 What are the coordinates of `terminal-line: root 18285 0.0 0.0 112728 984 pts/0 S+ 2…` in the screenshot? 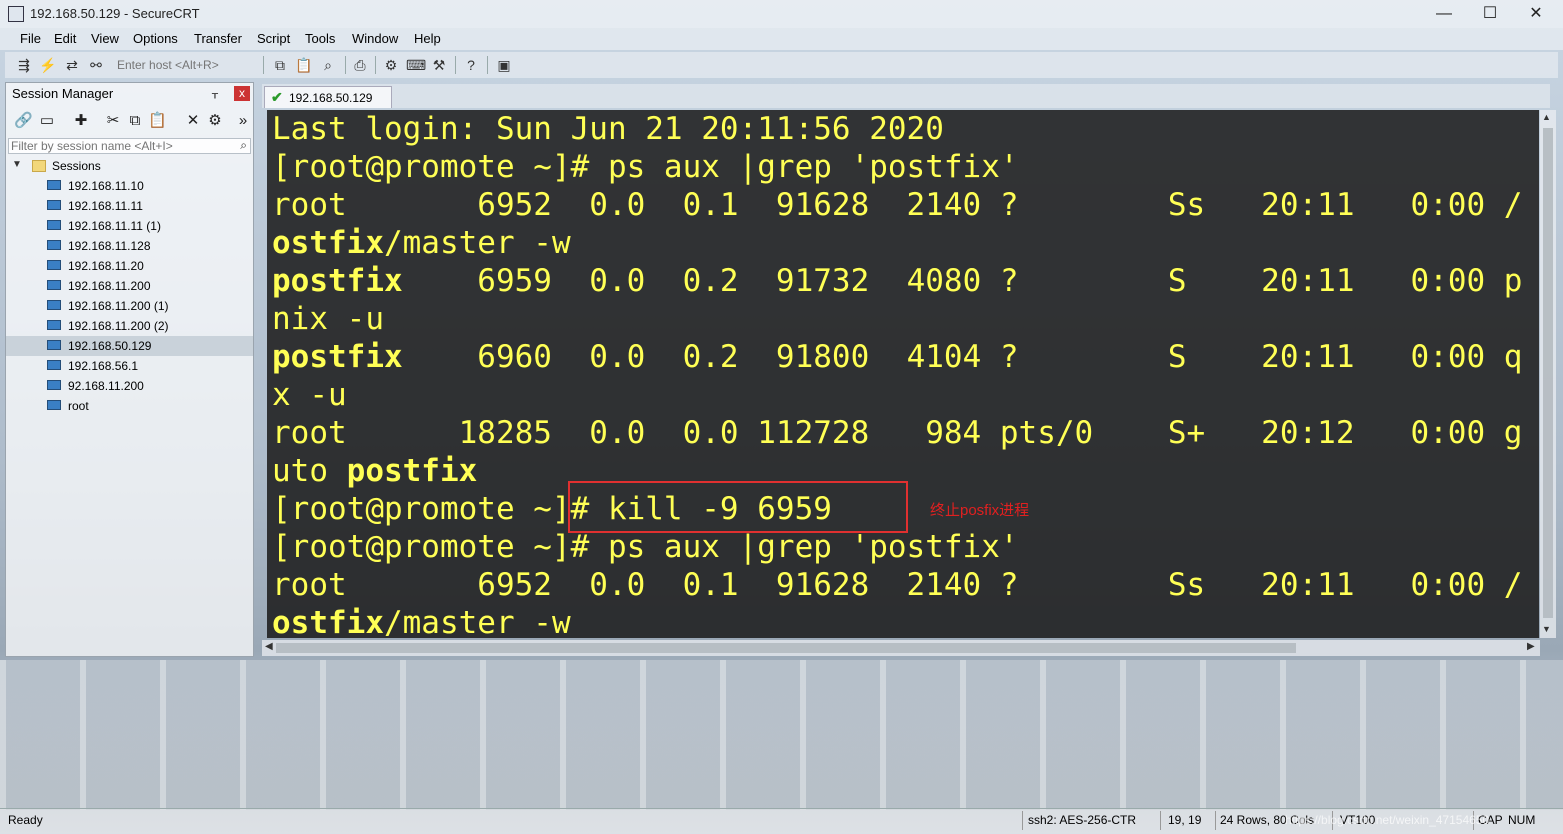 It's located at (897, 433).